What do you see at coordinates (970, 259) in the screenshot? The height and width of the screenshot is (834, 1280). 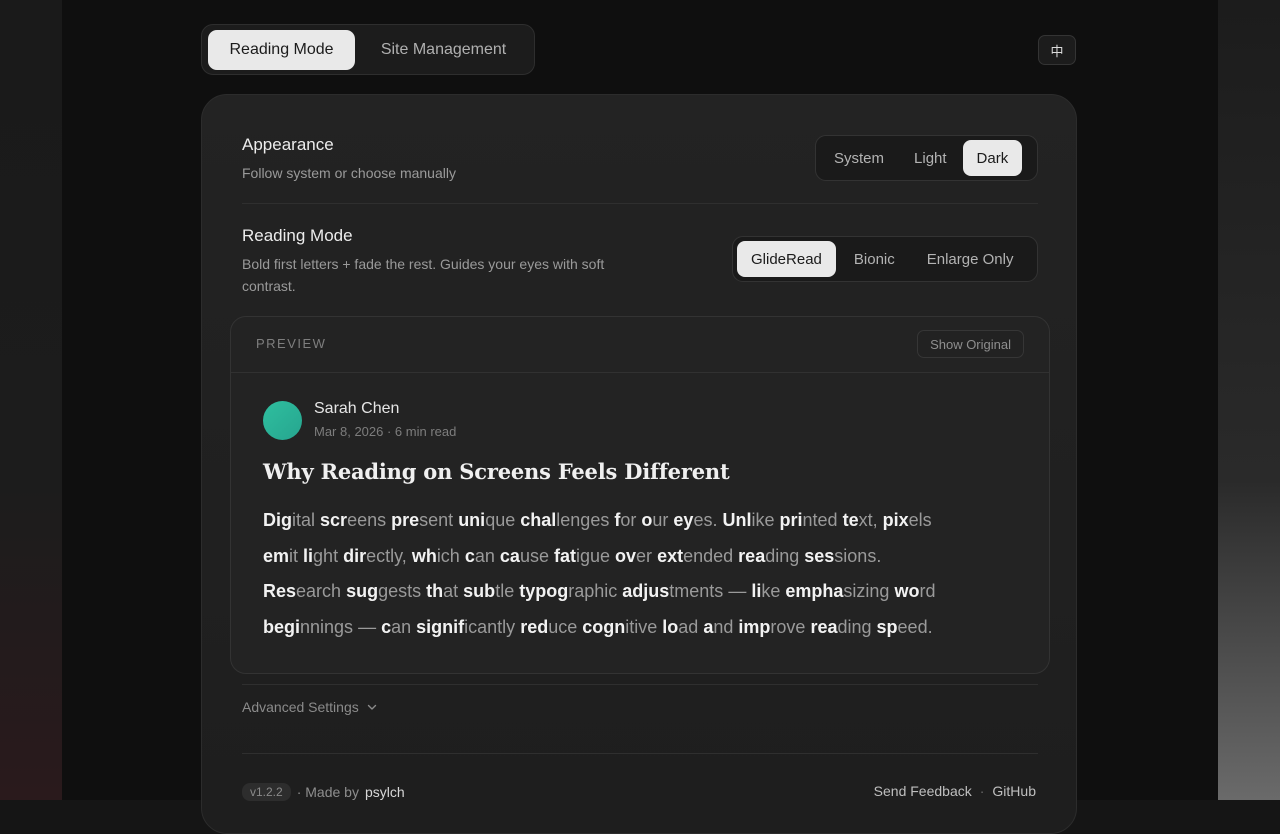 I see `reading-mode-option-enlarge-only: Enlarge Only` at bounding box center [970, 259].